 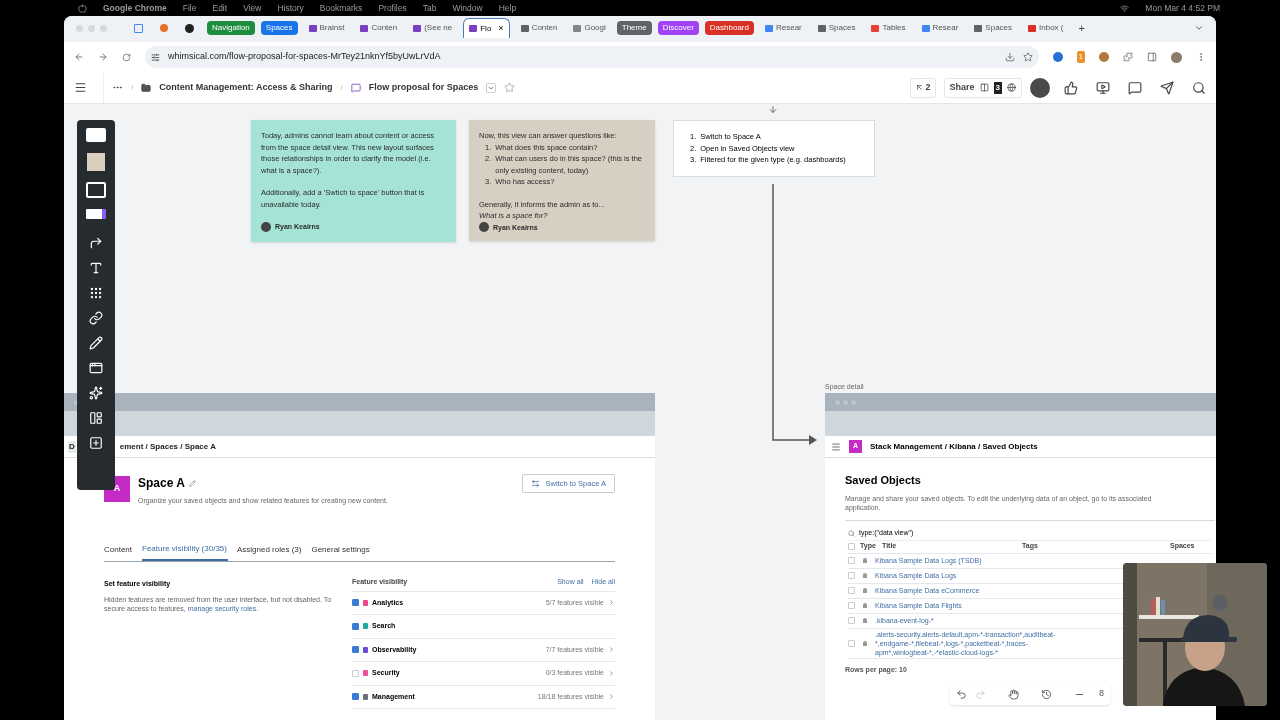 I want to click on comment-icon, so click(x=1135, y=87).